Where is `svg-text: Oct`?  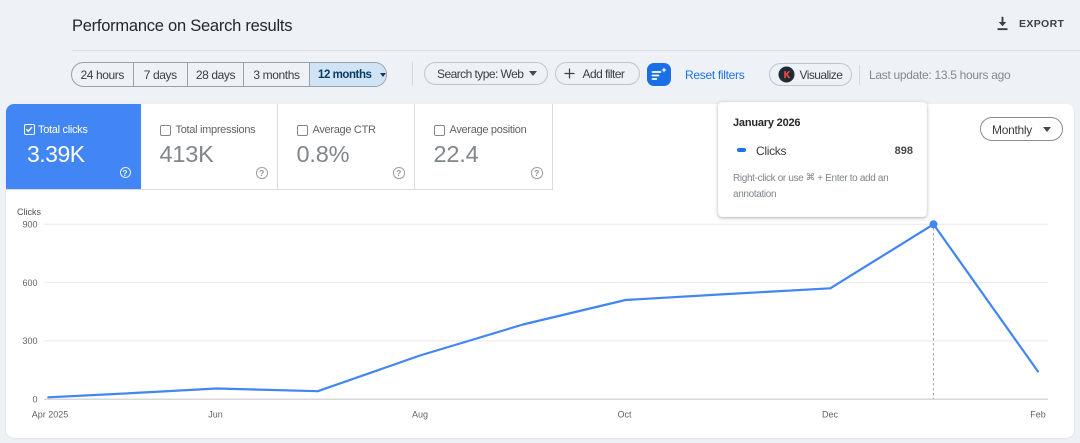 svg-text: Oct is located at coordinates (624, 415).